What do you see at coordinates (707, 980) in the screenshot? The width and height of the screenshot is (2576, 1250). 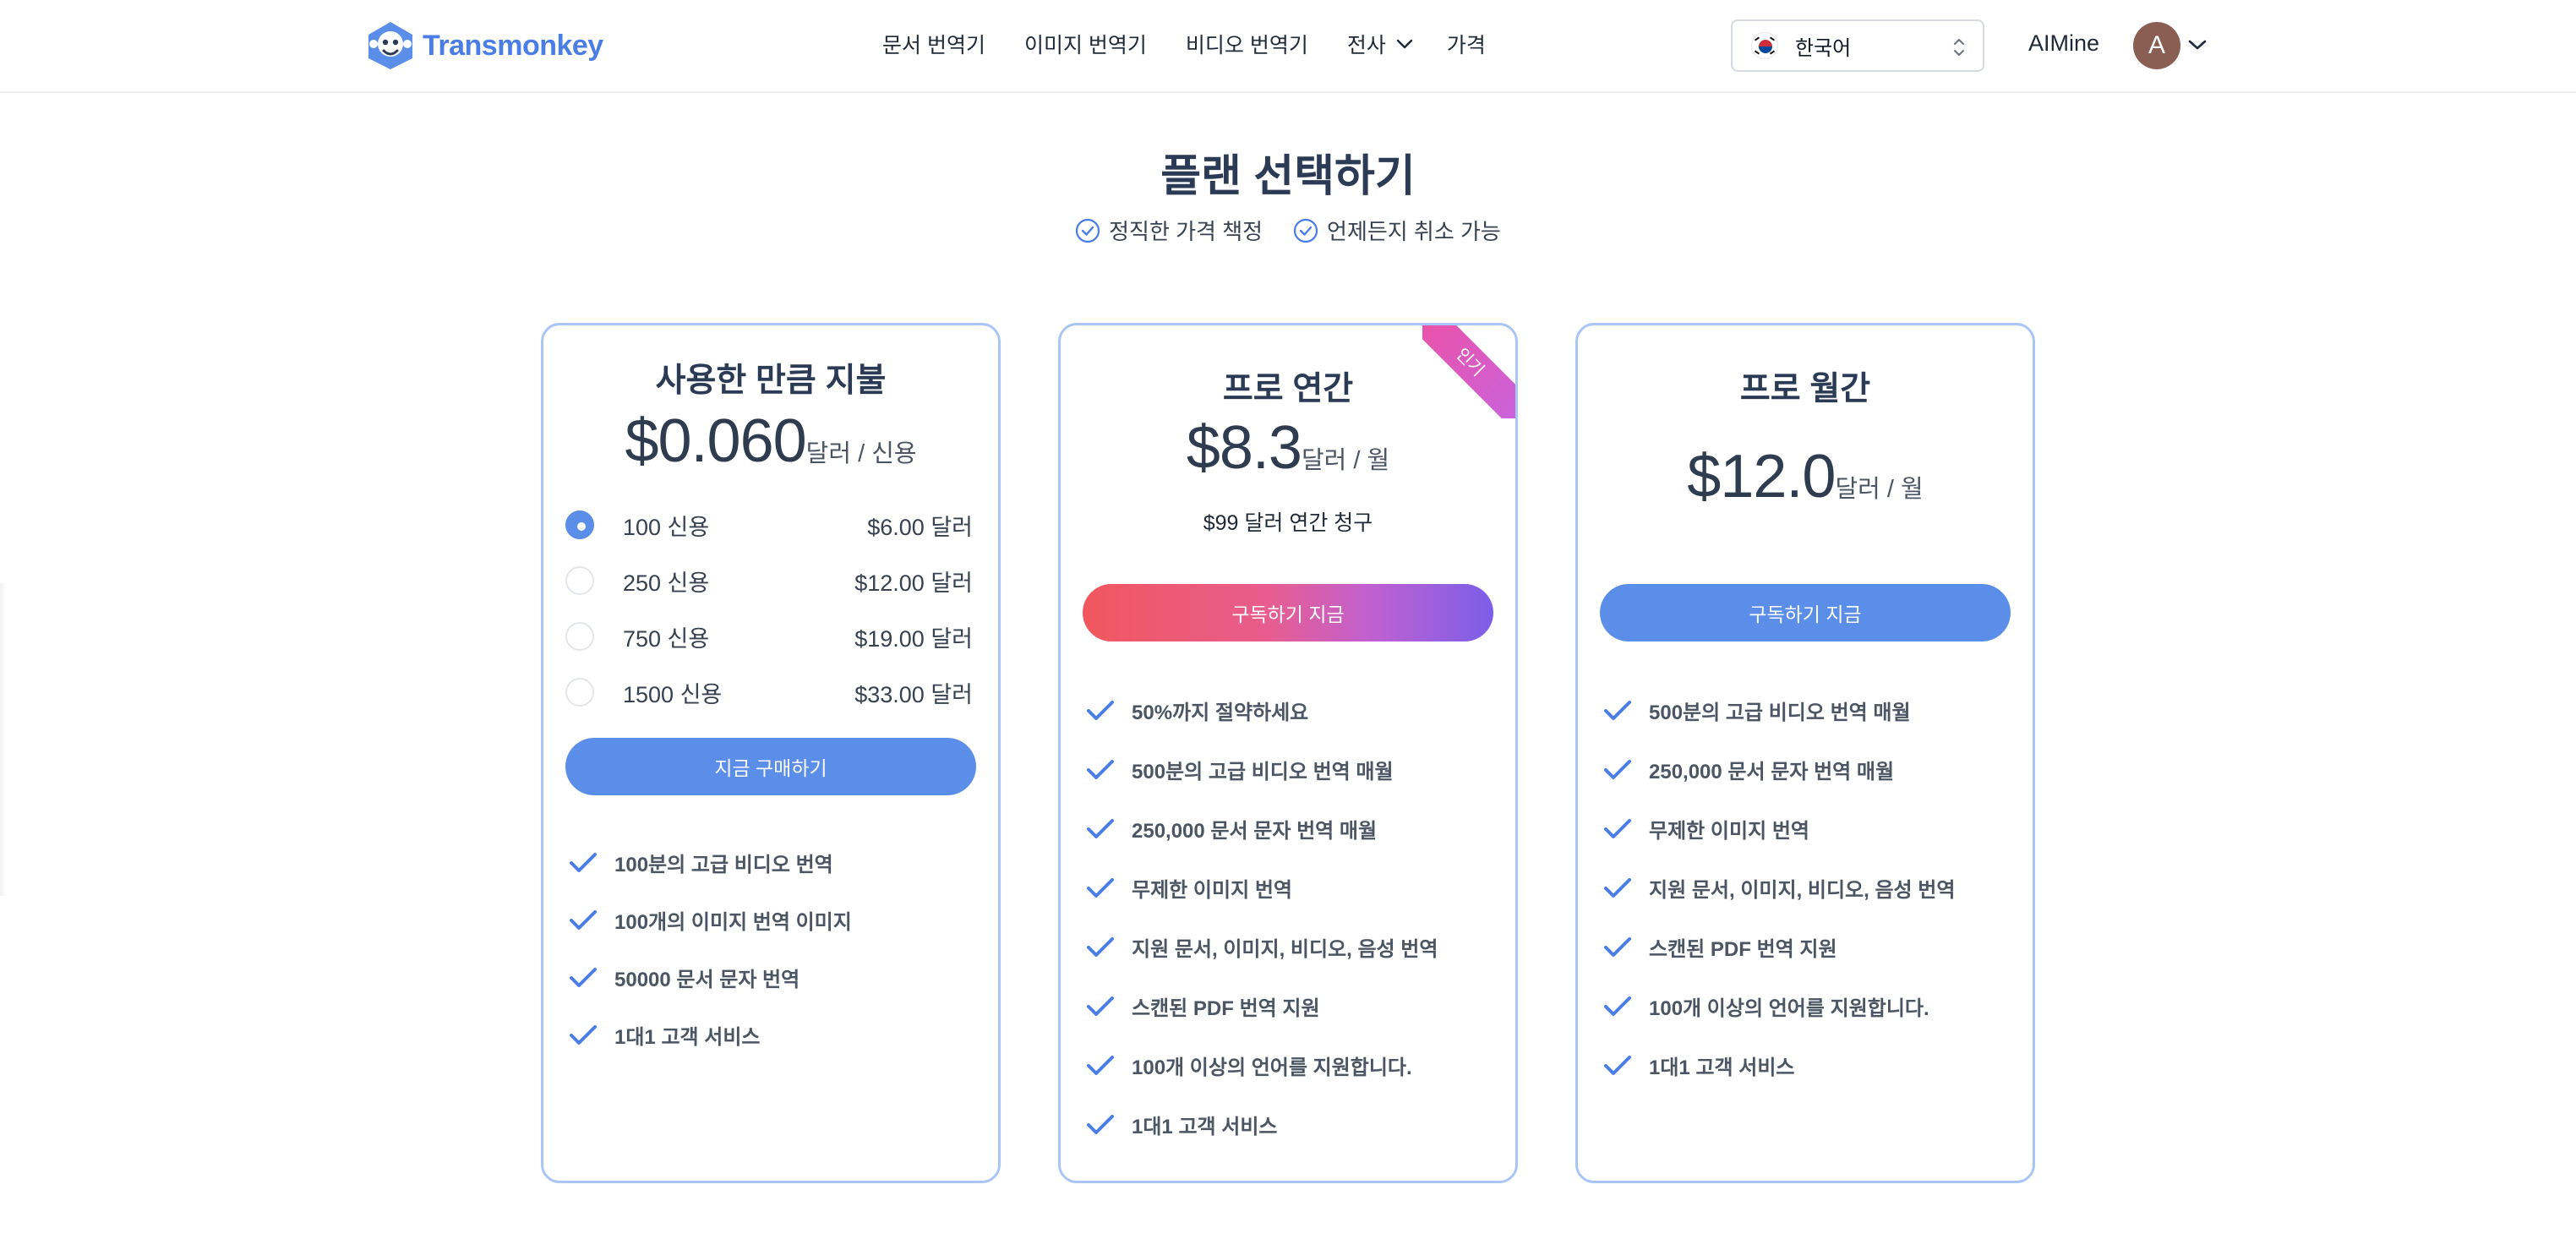 I see `feature-label: 50000 문서 문자 번역` at bounding box center [707, 980].